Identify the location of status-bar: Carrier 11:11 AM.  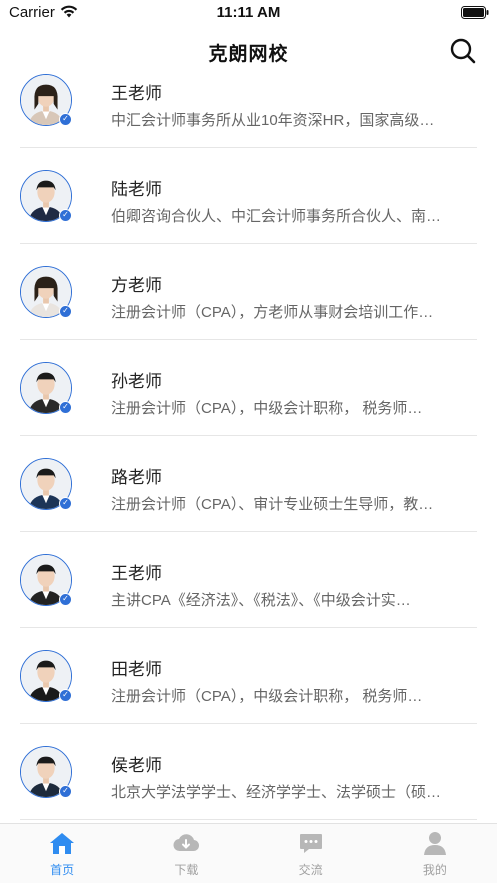
(248, 13).